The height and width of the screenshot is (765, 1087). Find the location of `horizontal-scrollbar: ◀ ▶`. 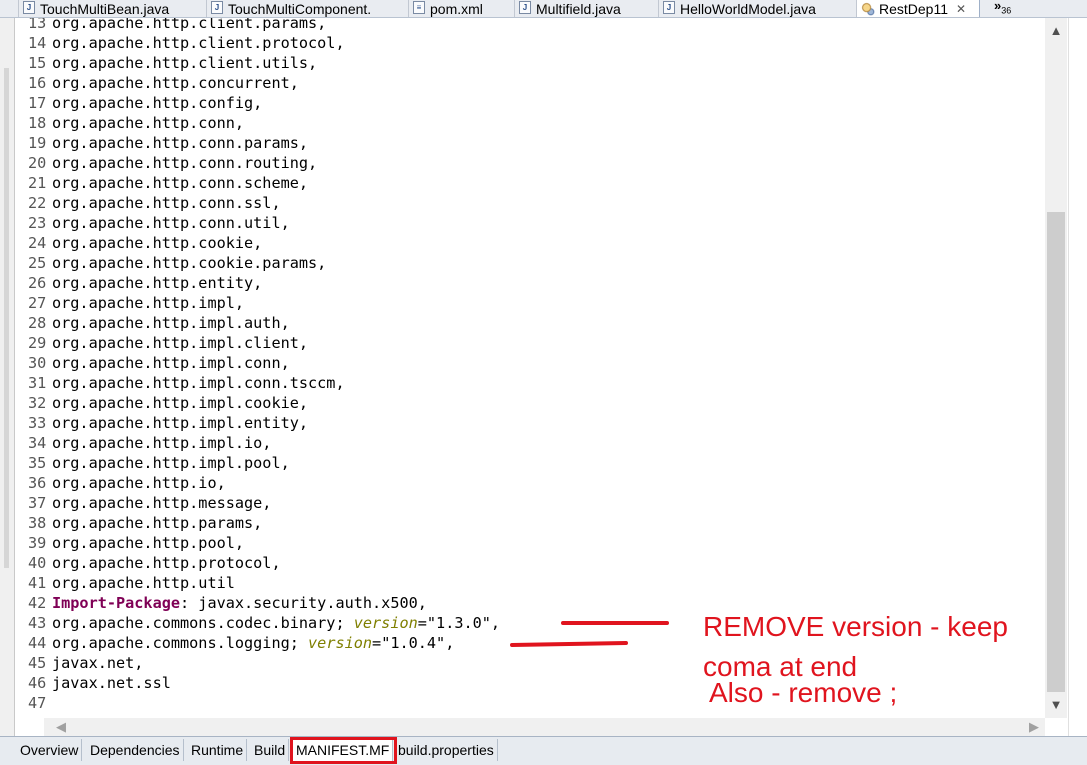

horizontal-scrollbar: ◀ ▶ is located at coordinates (544, 727).